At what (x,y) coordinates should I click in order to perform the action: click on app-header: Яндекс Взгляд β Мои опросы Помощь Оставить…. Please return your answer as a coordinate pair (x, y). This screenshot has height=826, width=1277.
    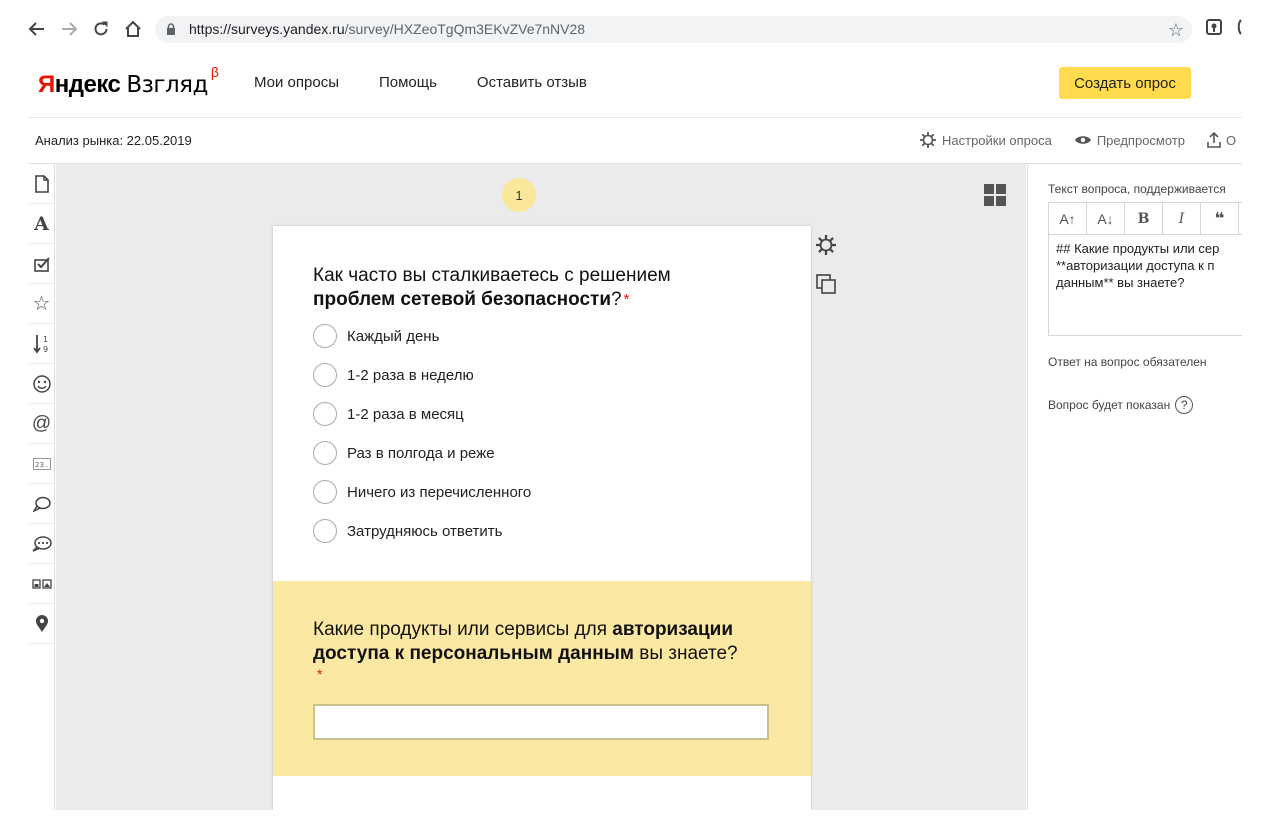
    Looking at the image, I should click on (635, 88).